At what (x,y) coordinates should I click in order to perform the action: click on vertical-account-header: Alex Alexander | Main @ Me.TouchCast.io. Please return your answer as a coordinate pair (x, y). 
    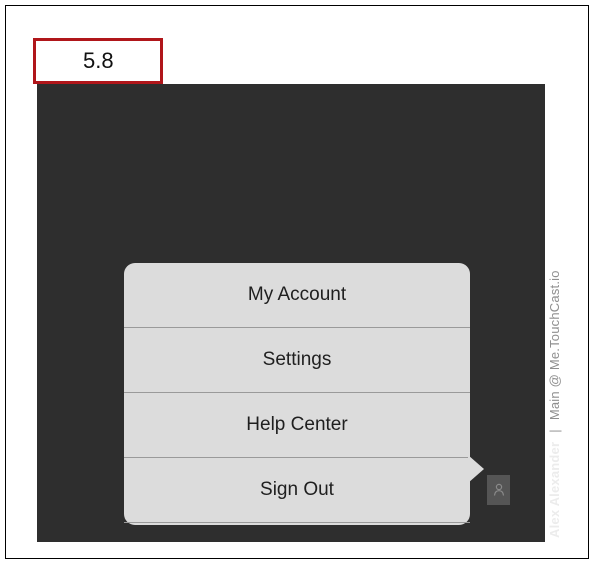
    Looking at the image, I should click on (554, 404).